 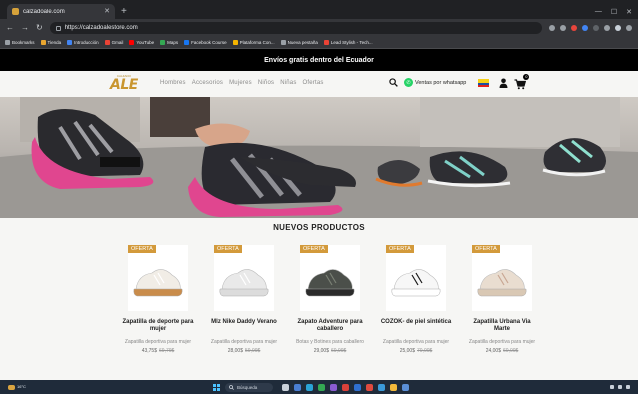 What do you see at coordinates (313, 83) in the screenshot?
I see `nav-link: Ofertas` at bounding box center [313, 83].